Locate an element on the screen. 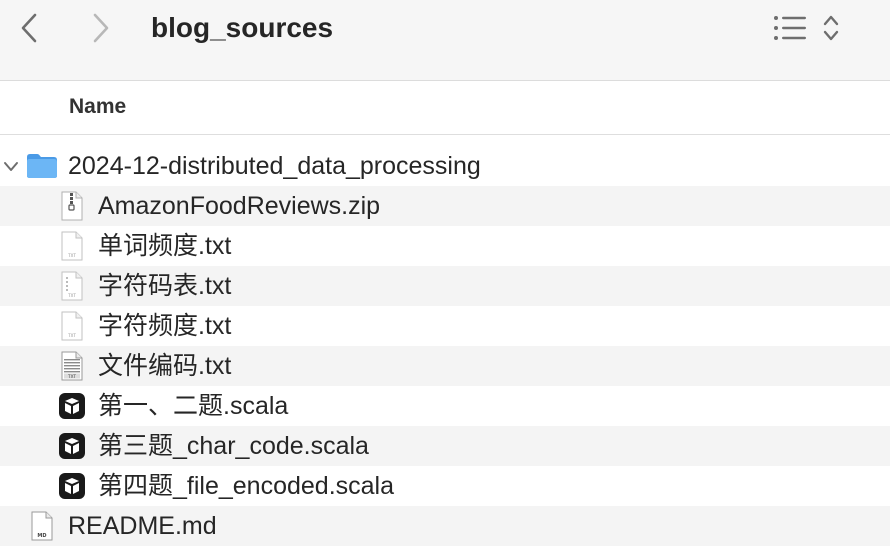  toolbar: blog_sources is located at coordinates (445, 40).